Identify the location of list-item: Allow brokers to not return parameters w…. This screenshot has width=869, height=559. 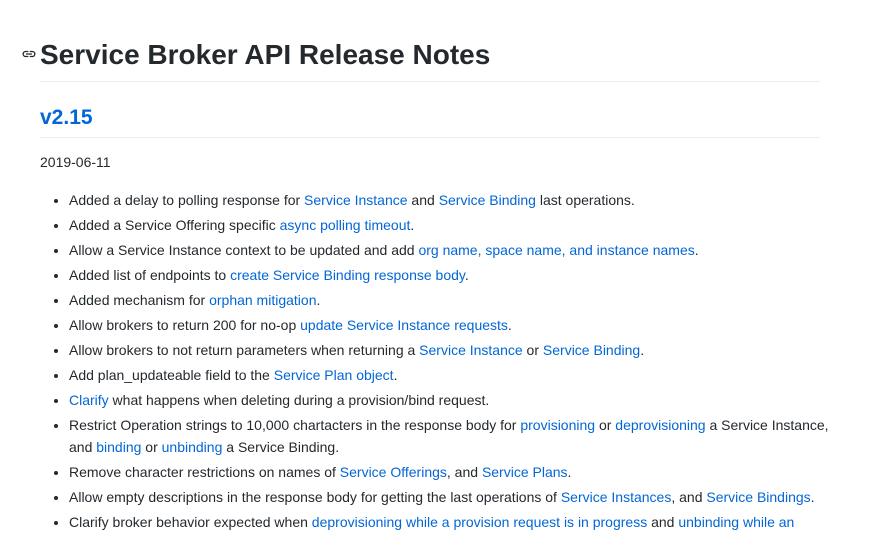
(449, 350).